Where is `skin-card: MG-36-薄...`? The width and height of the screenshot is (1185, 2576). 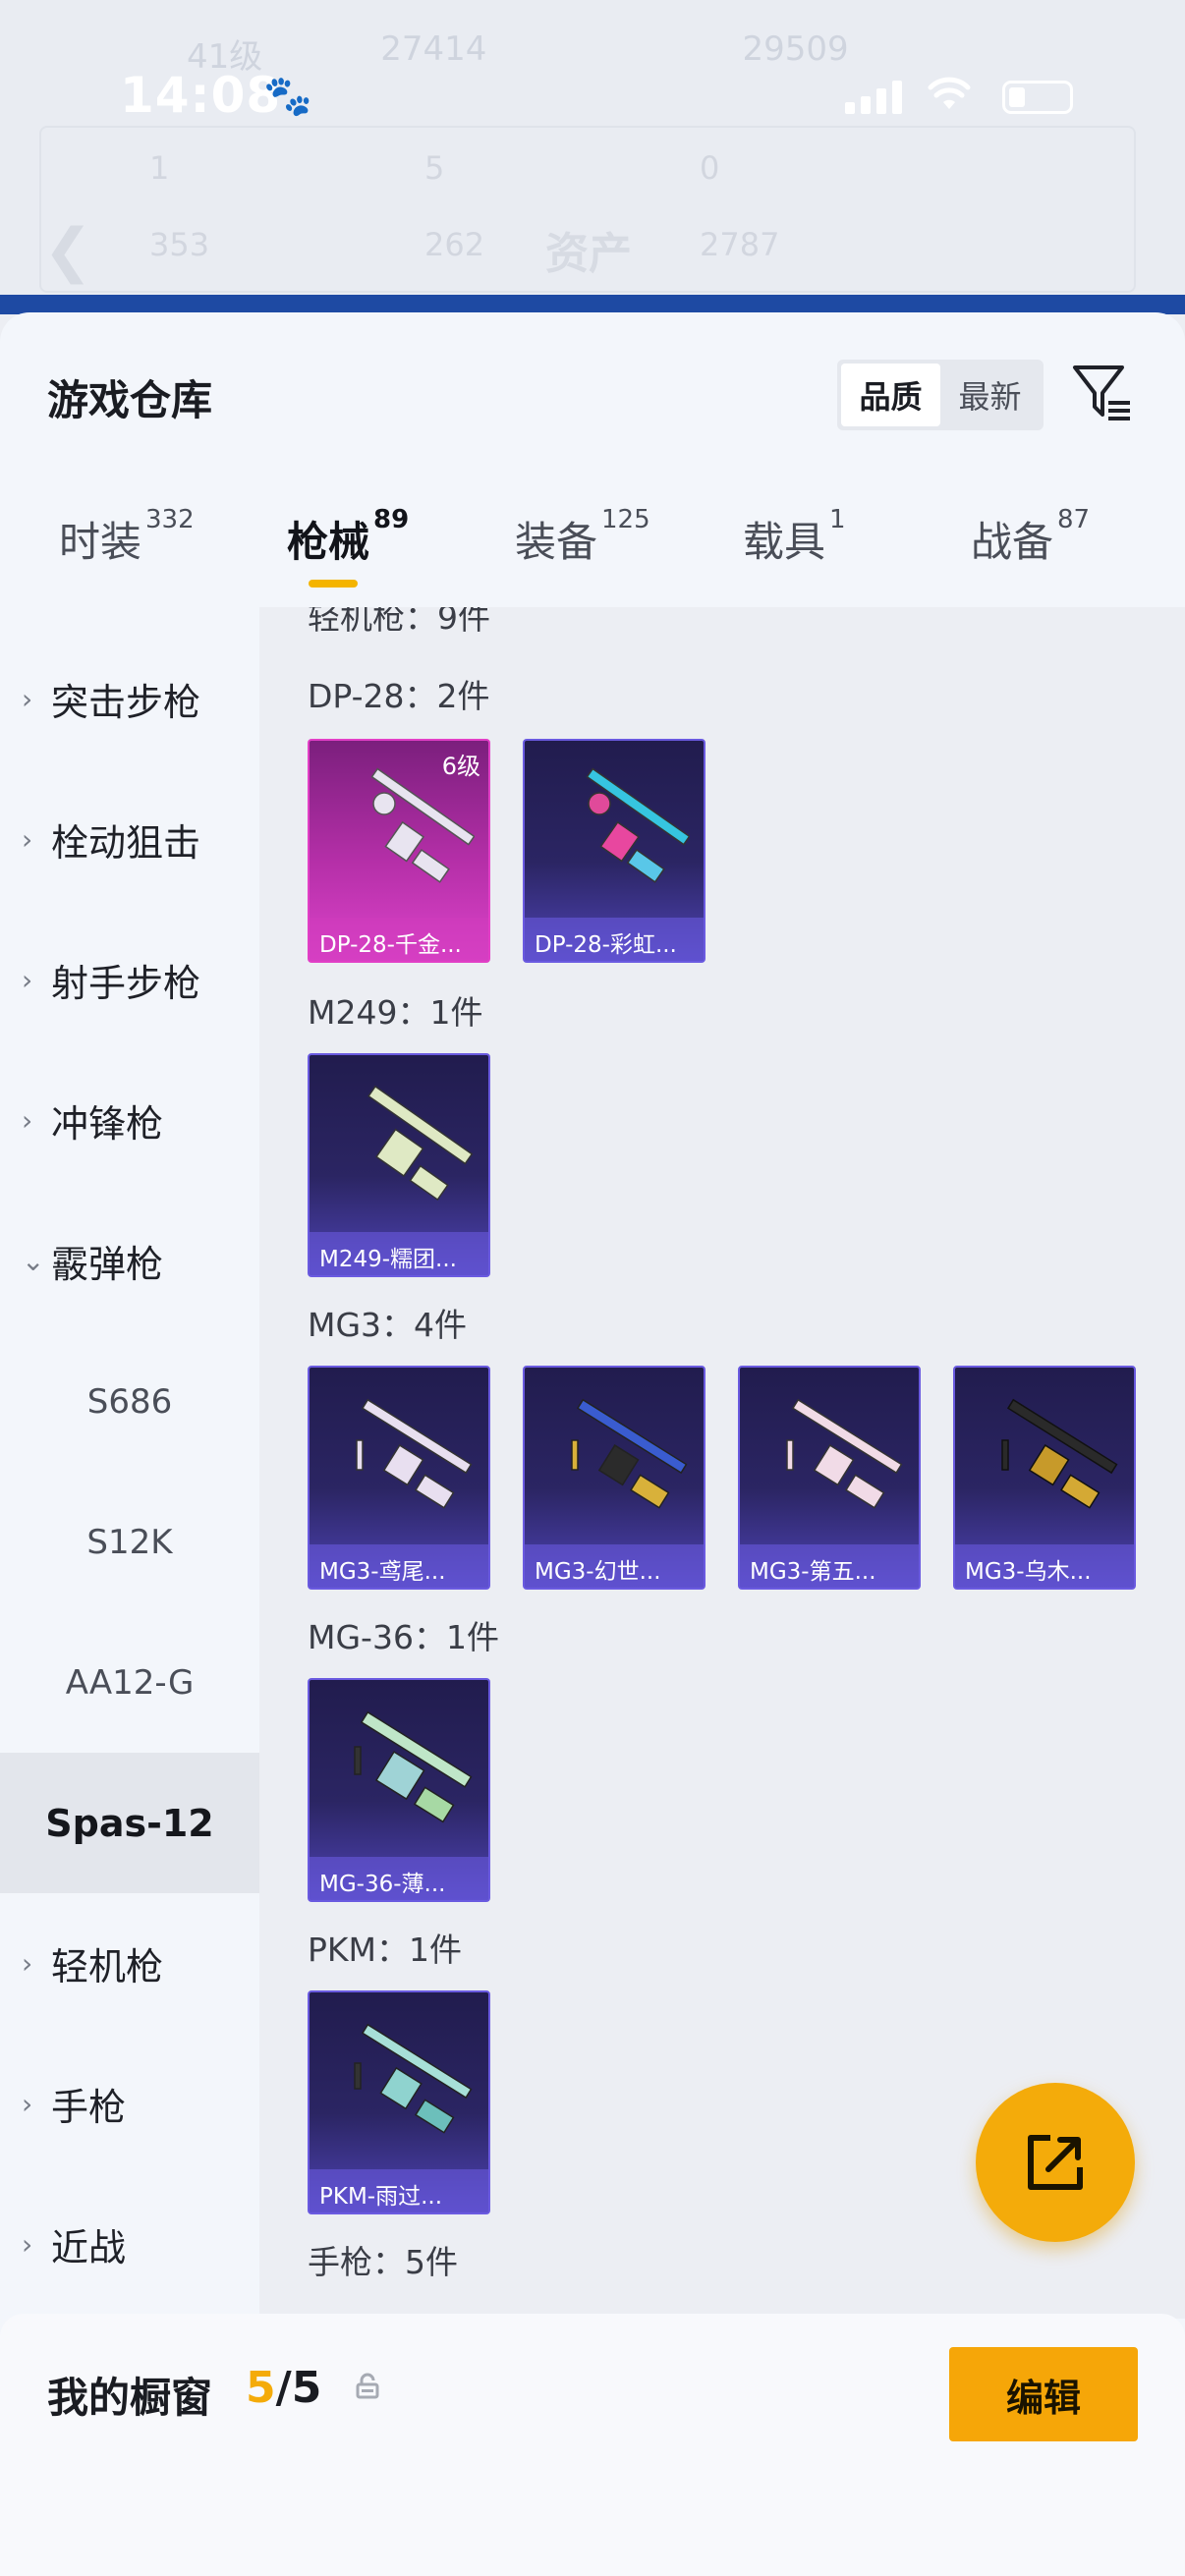
skin-card: MG-36-薄... is located at coordinates (399, 1790).